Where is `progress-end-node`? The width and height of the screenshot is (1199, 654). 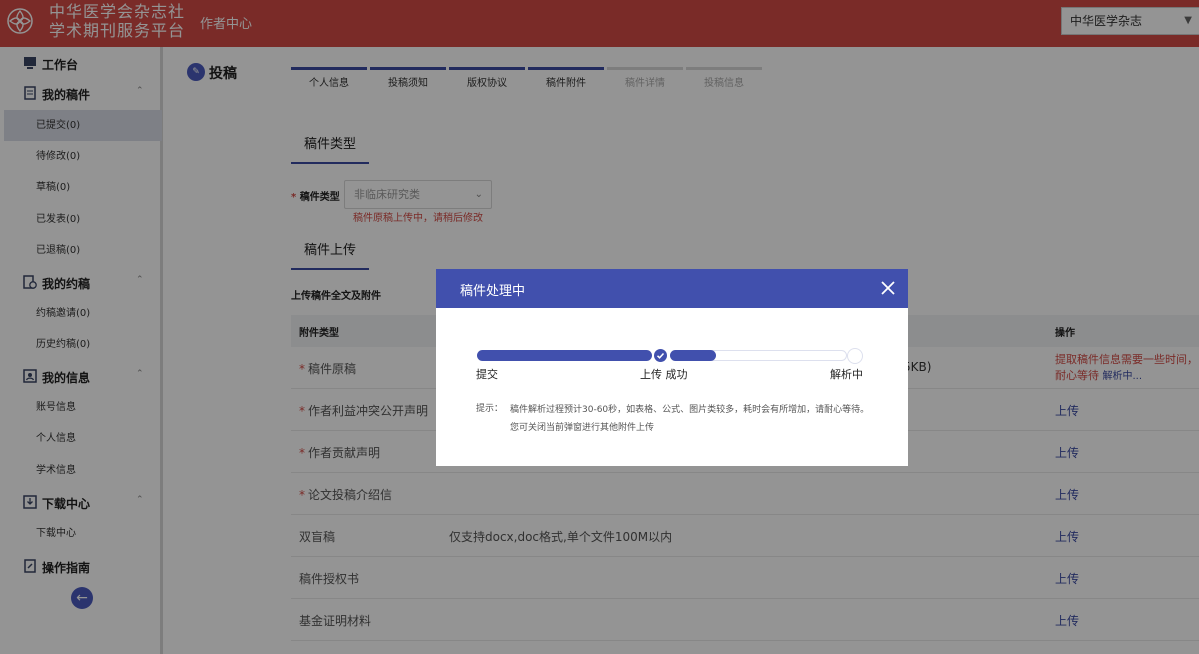 progress-end-node is located at coordinates (855, 356).